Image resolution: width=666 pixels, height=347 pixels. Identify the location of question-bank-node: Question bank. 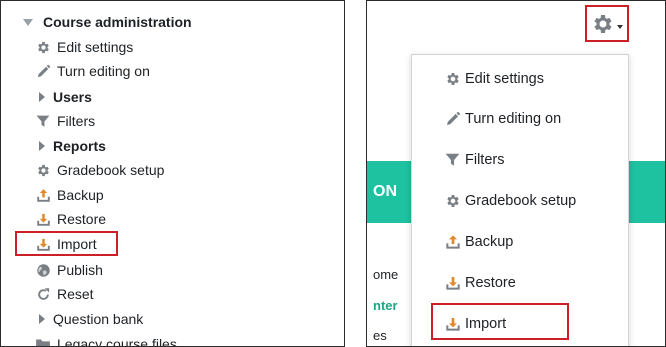
(89, 319).